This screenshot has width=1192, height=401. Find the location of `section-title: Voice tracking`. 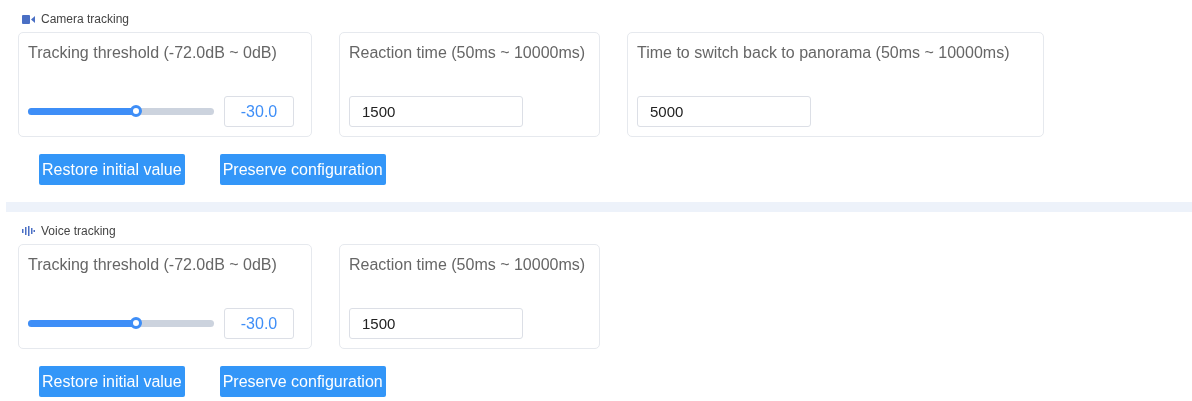

section-title: Voice tracking is located at coordinates (78, 231).